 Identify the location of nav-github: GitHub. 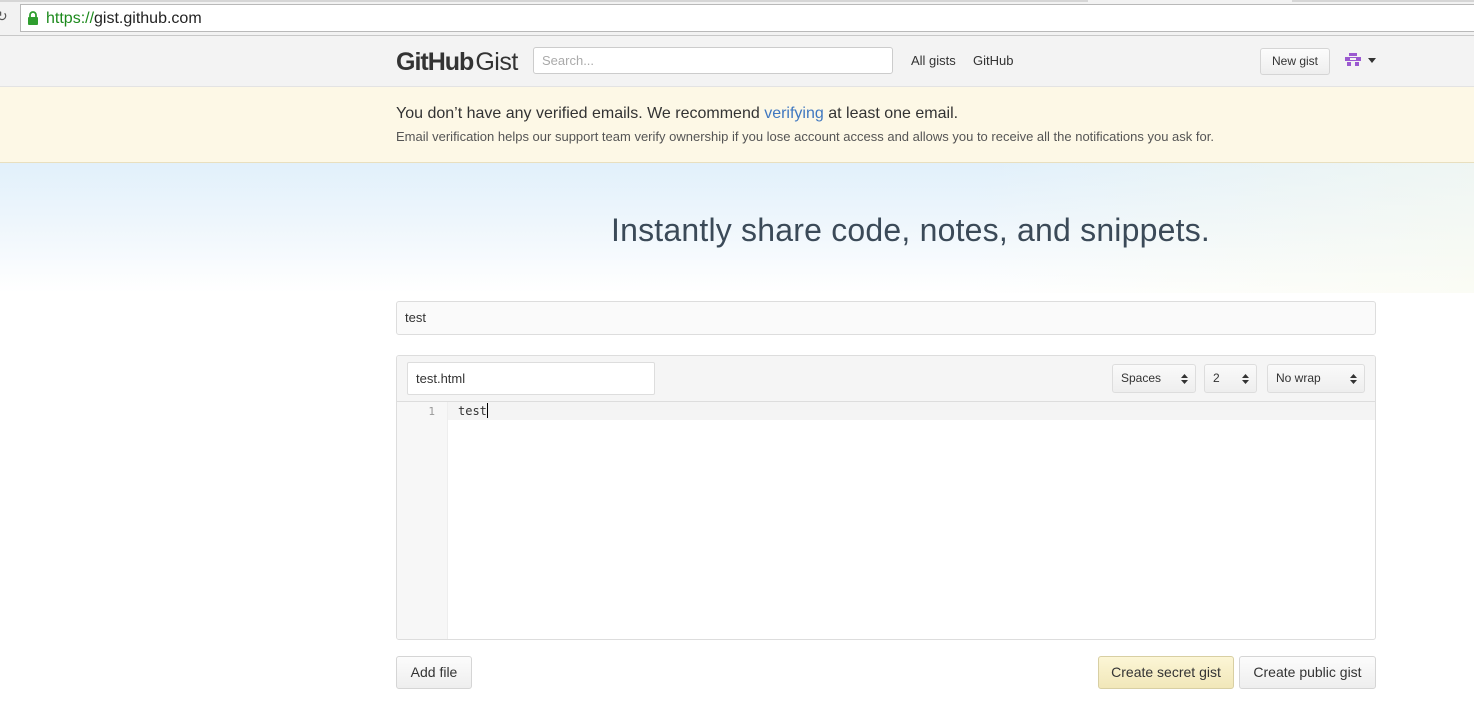
(993, 61).